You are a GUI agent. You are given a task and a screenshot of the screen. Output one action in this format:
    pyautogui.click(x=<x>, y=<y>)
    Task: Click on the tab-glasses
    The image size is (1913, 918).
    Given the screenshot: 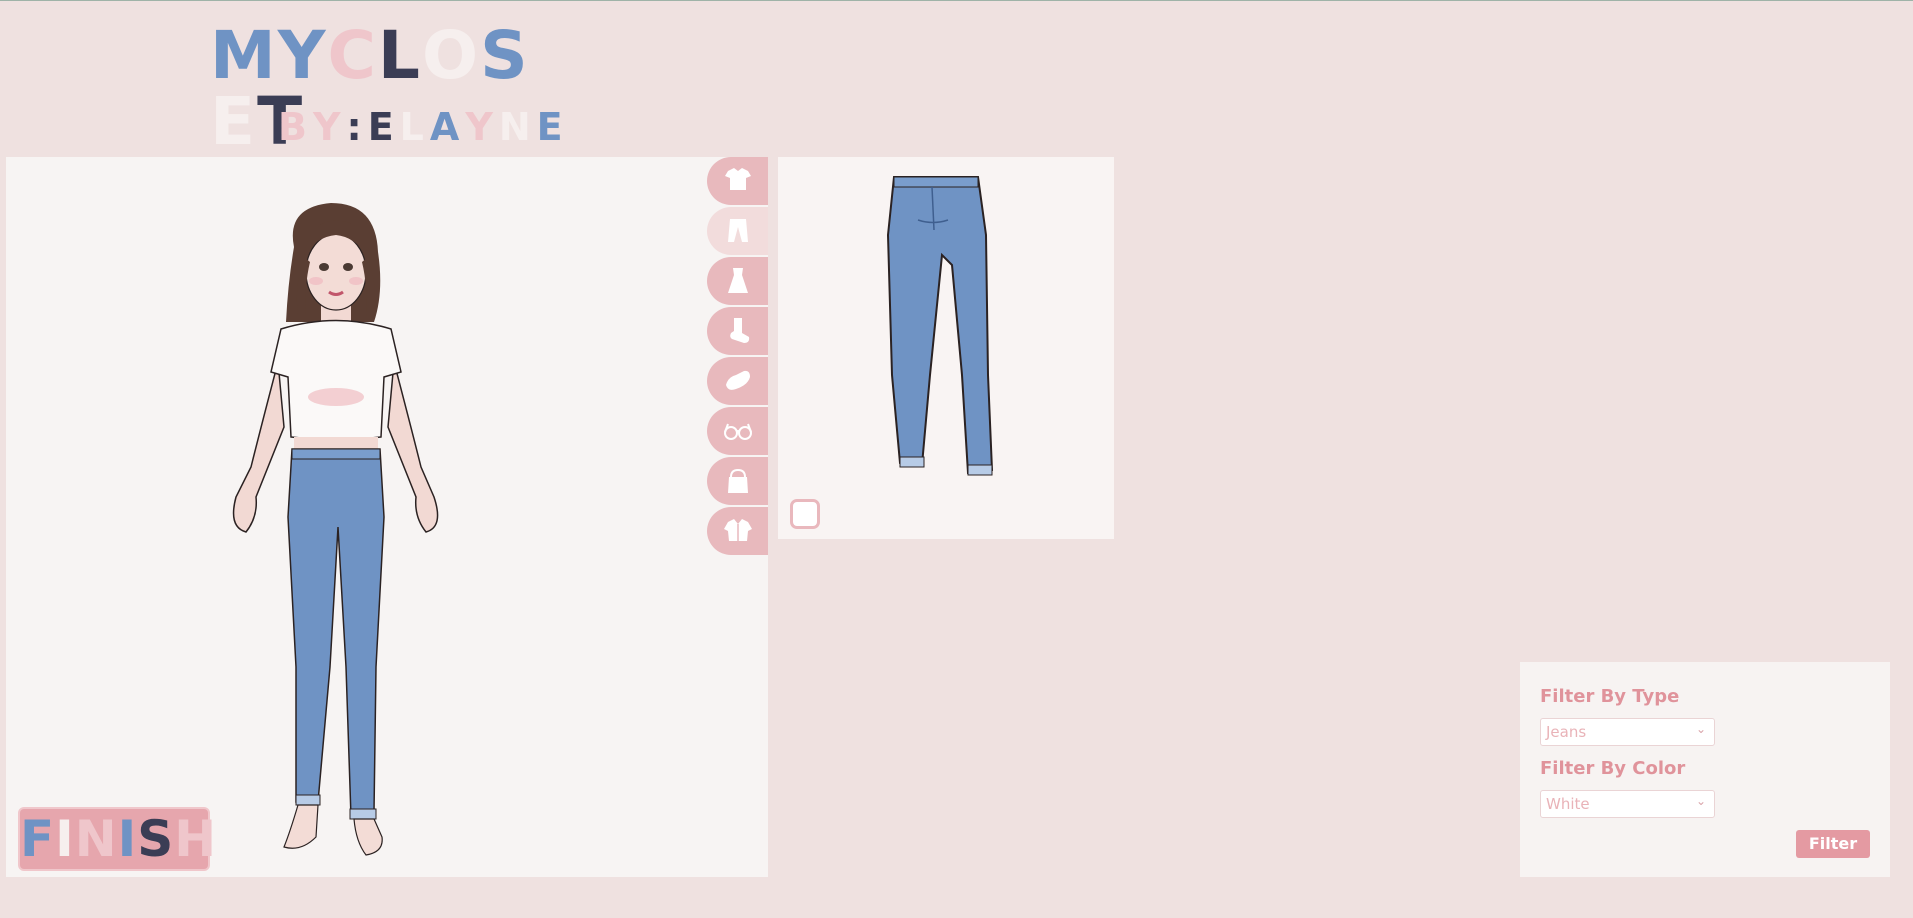 What is the action you would take?
    pyautogui.click(x=737, y=431)
    